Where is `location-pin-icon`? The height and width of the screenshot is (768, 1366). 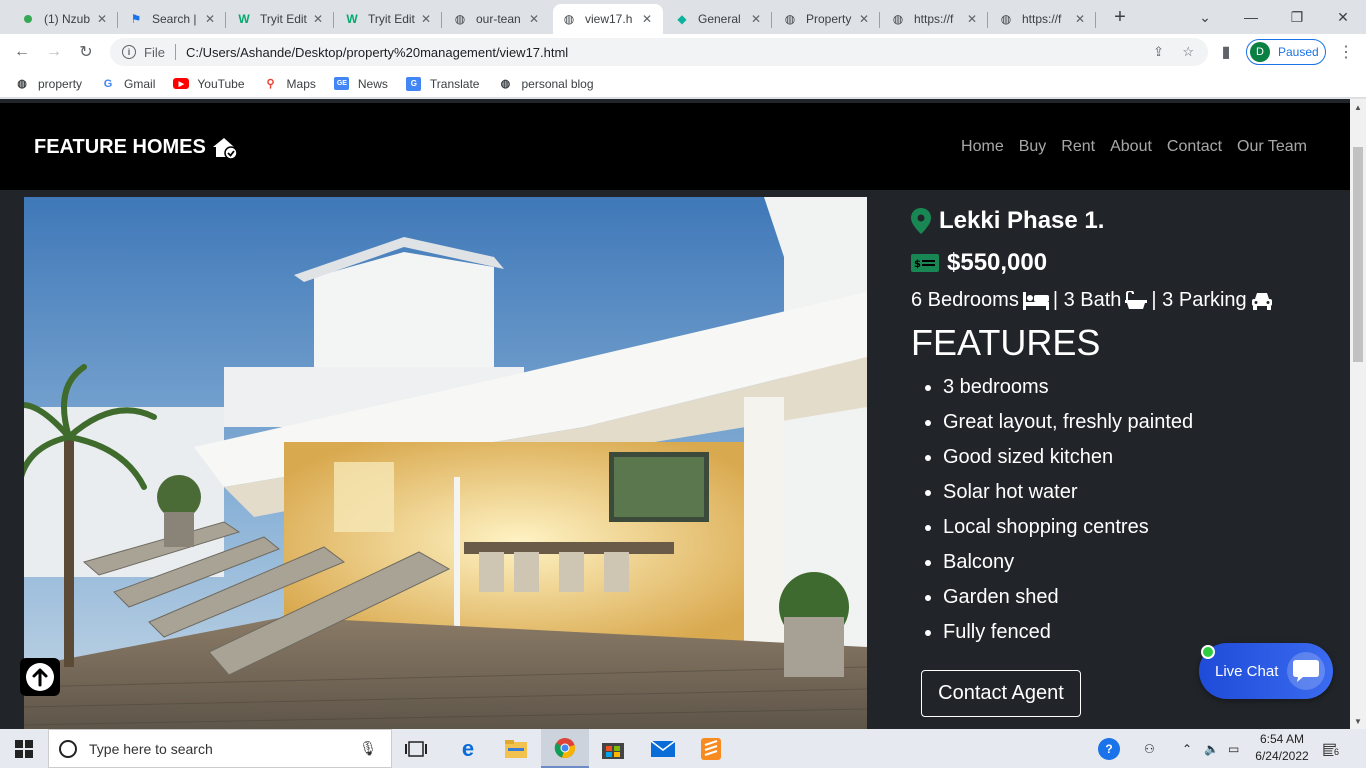 location-pin-icon is located at coordinates (921, 221).